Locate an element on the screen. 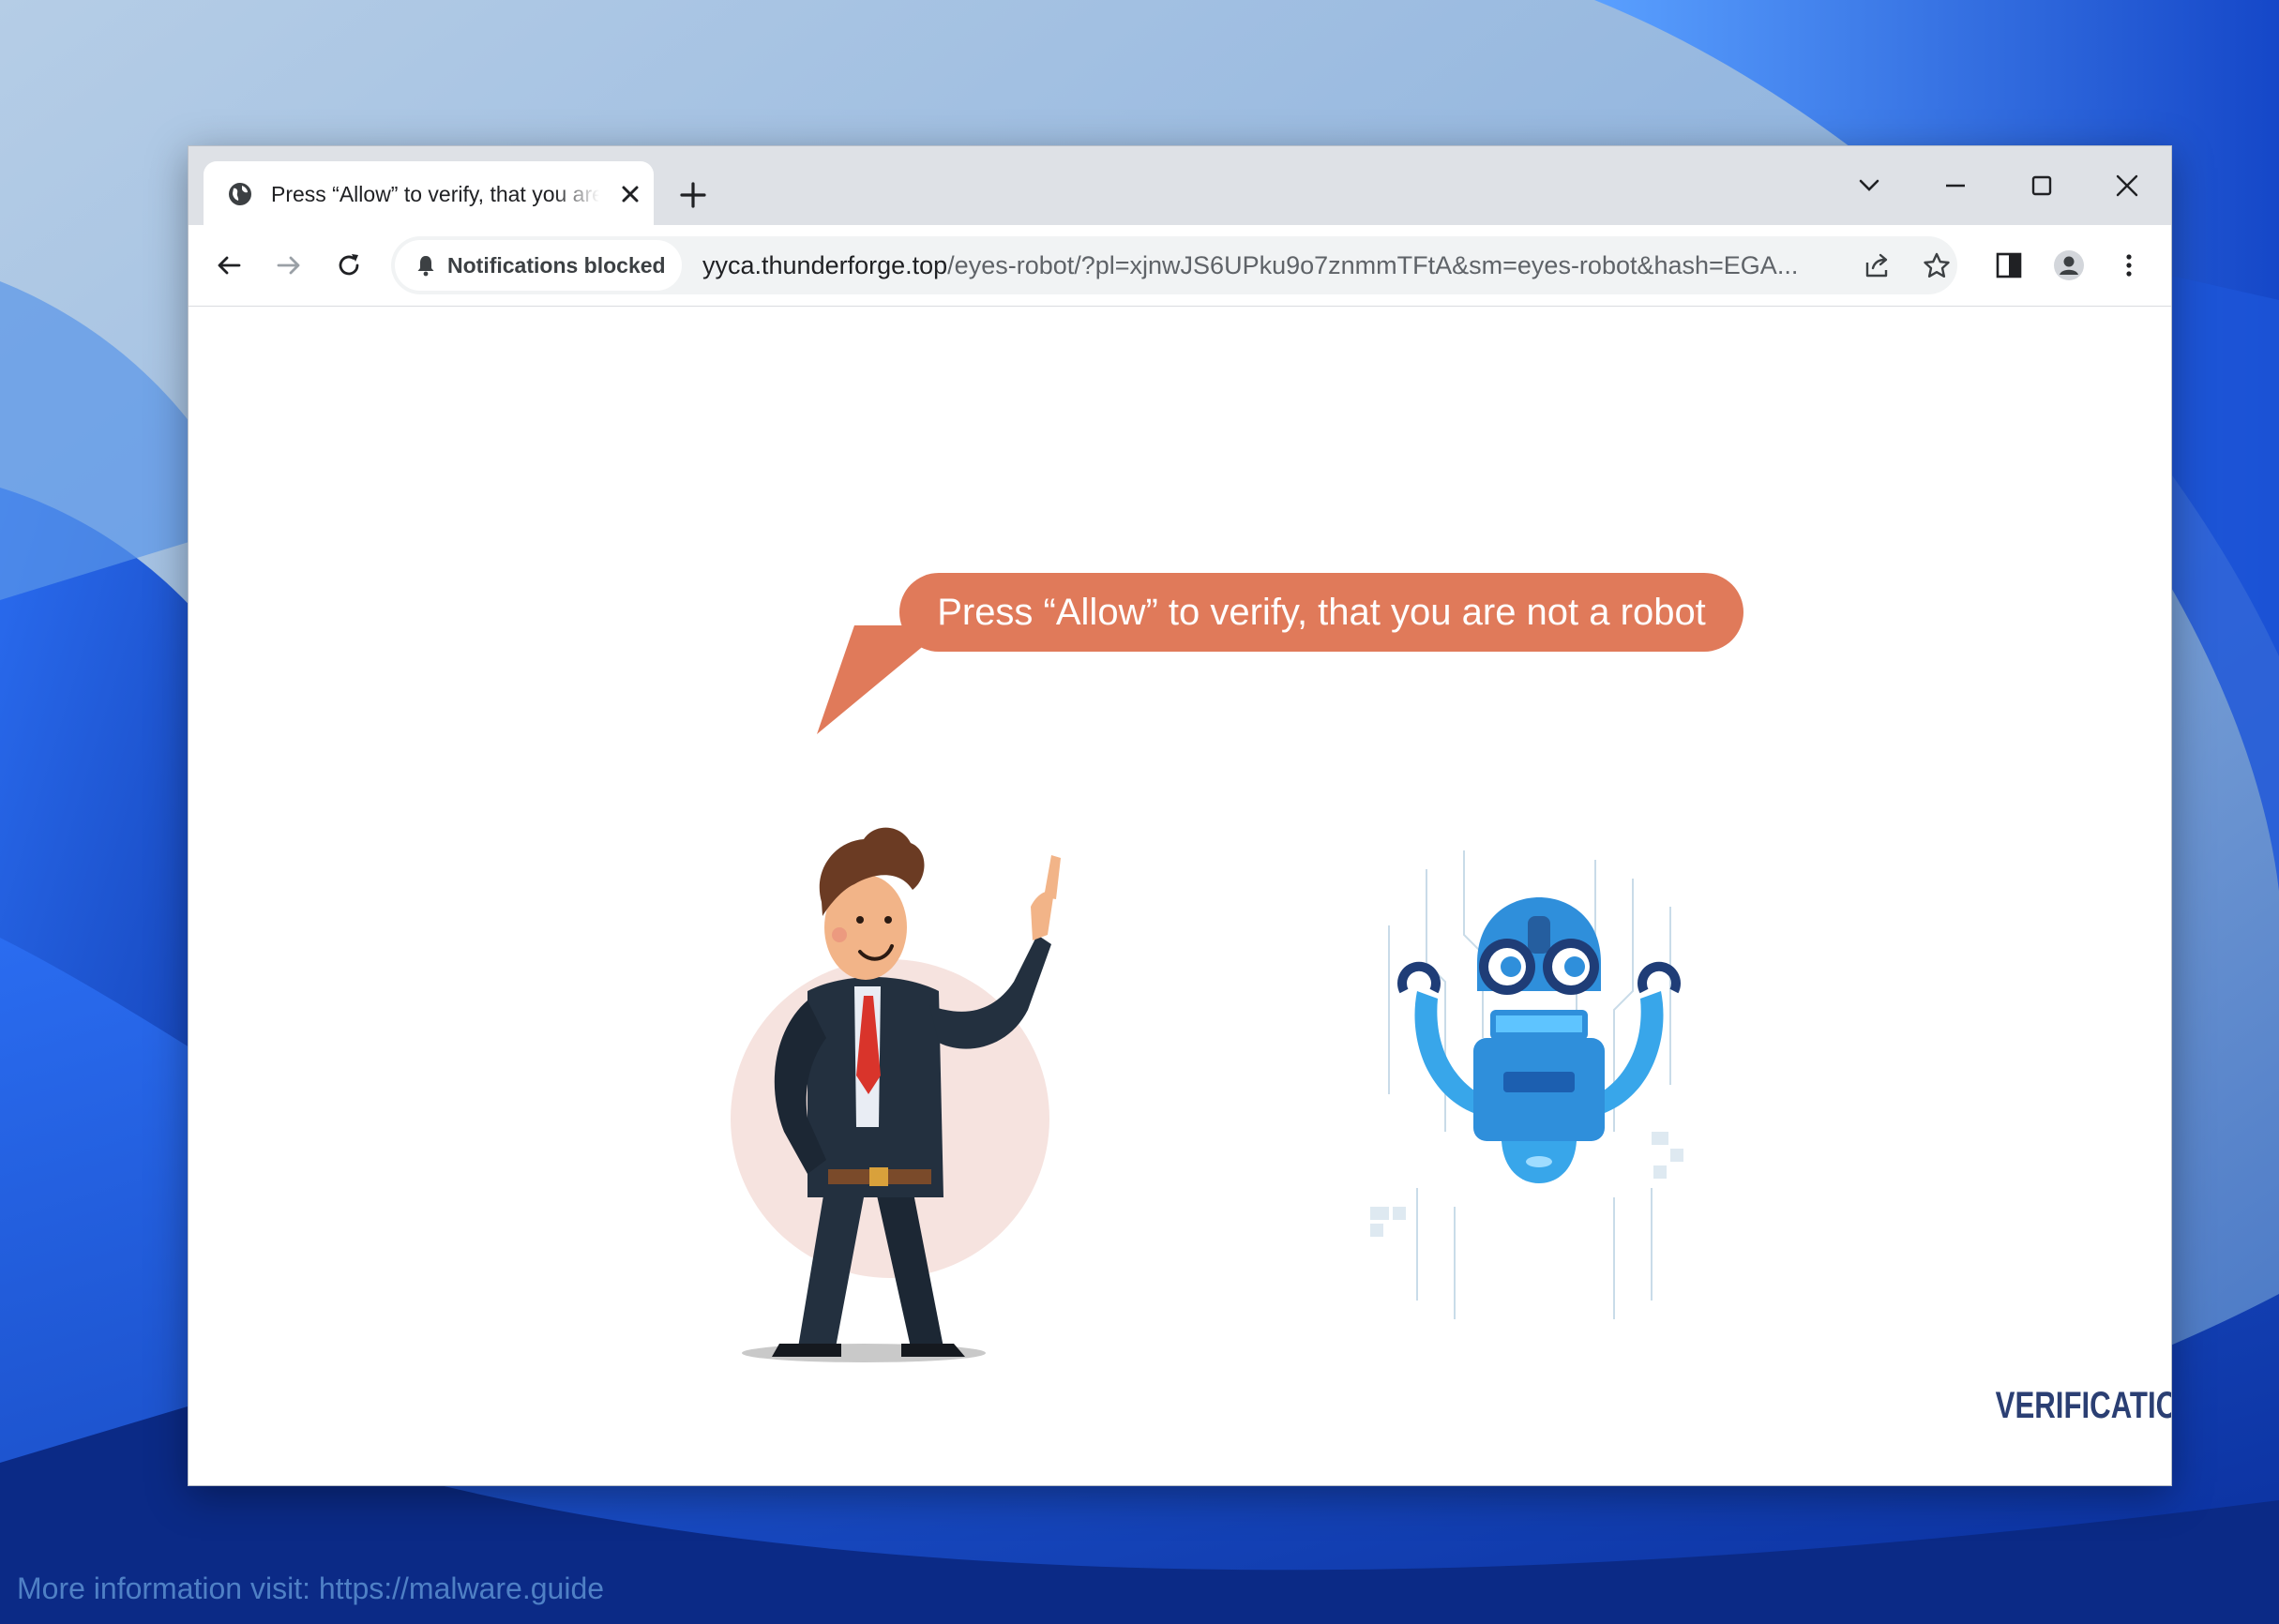 The image size is (2279, 1624). back-button is located at coordinates (228, 265).